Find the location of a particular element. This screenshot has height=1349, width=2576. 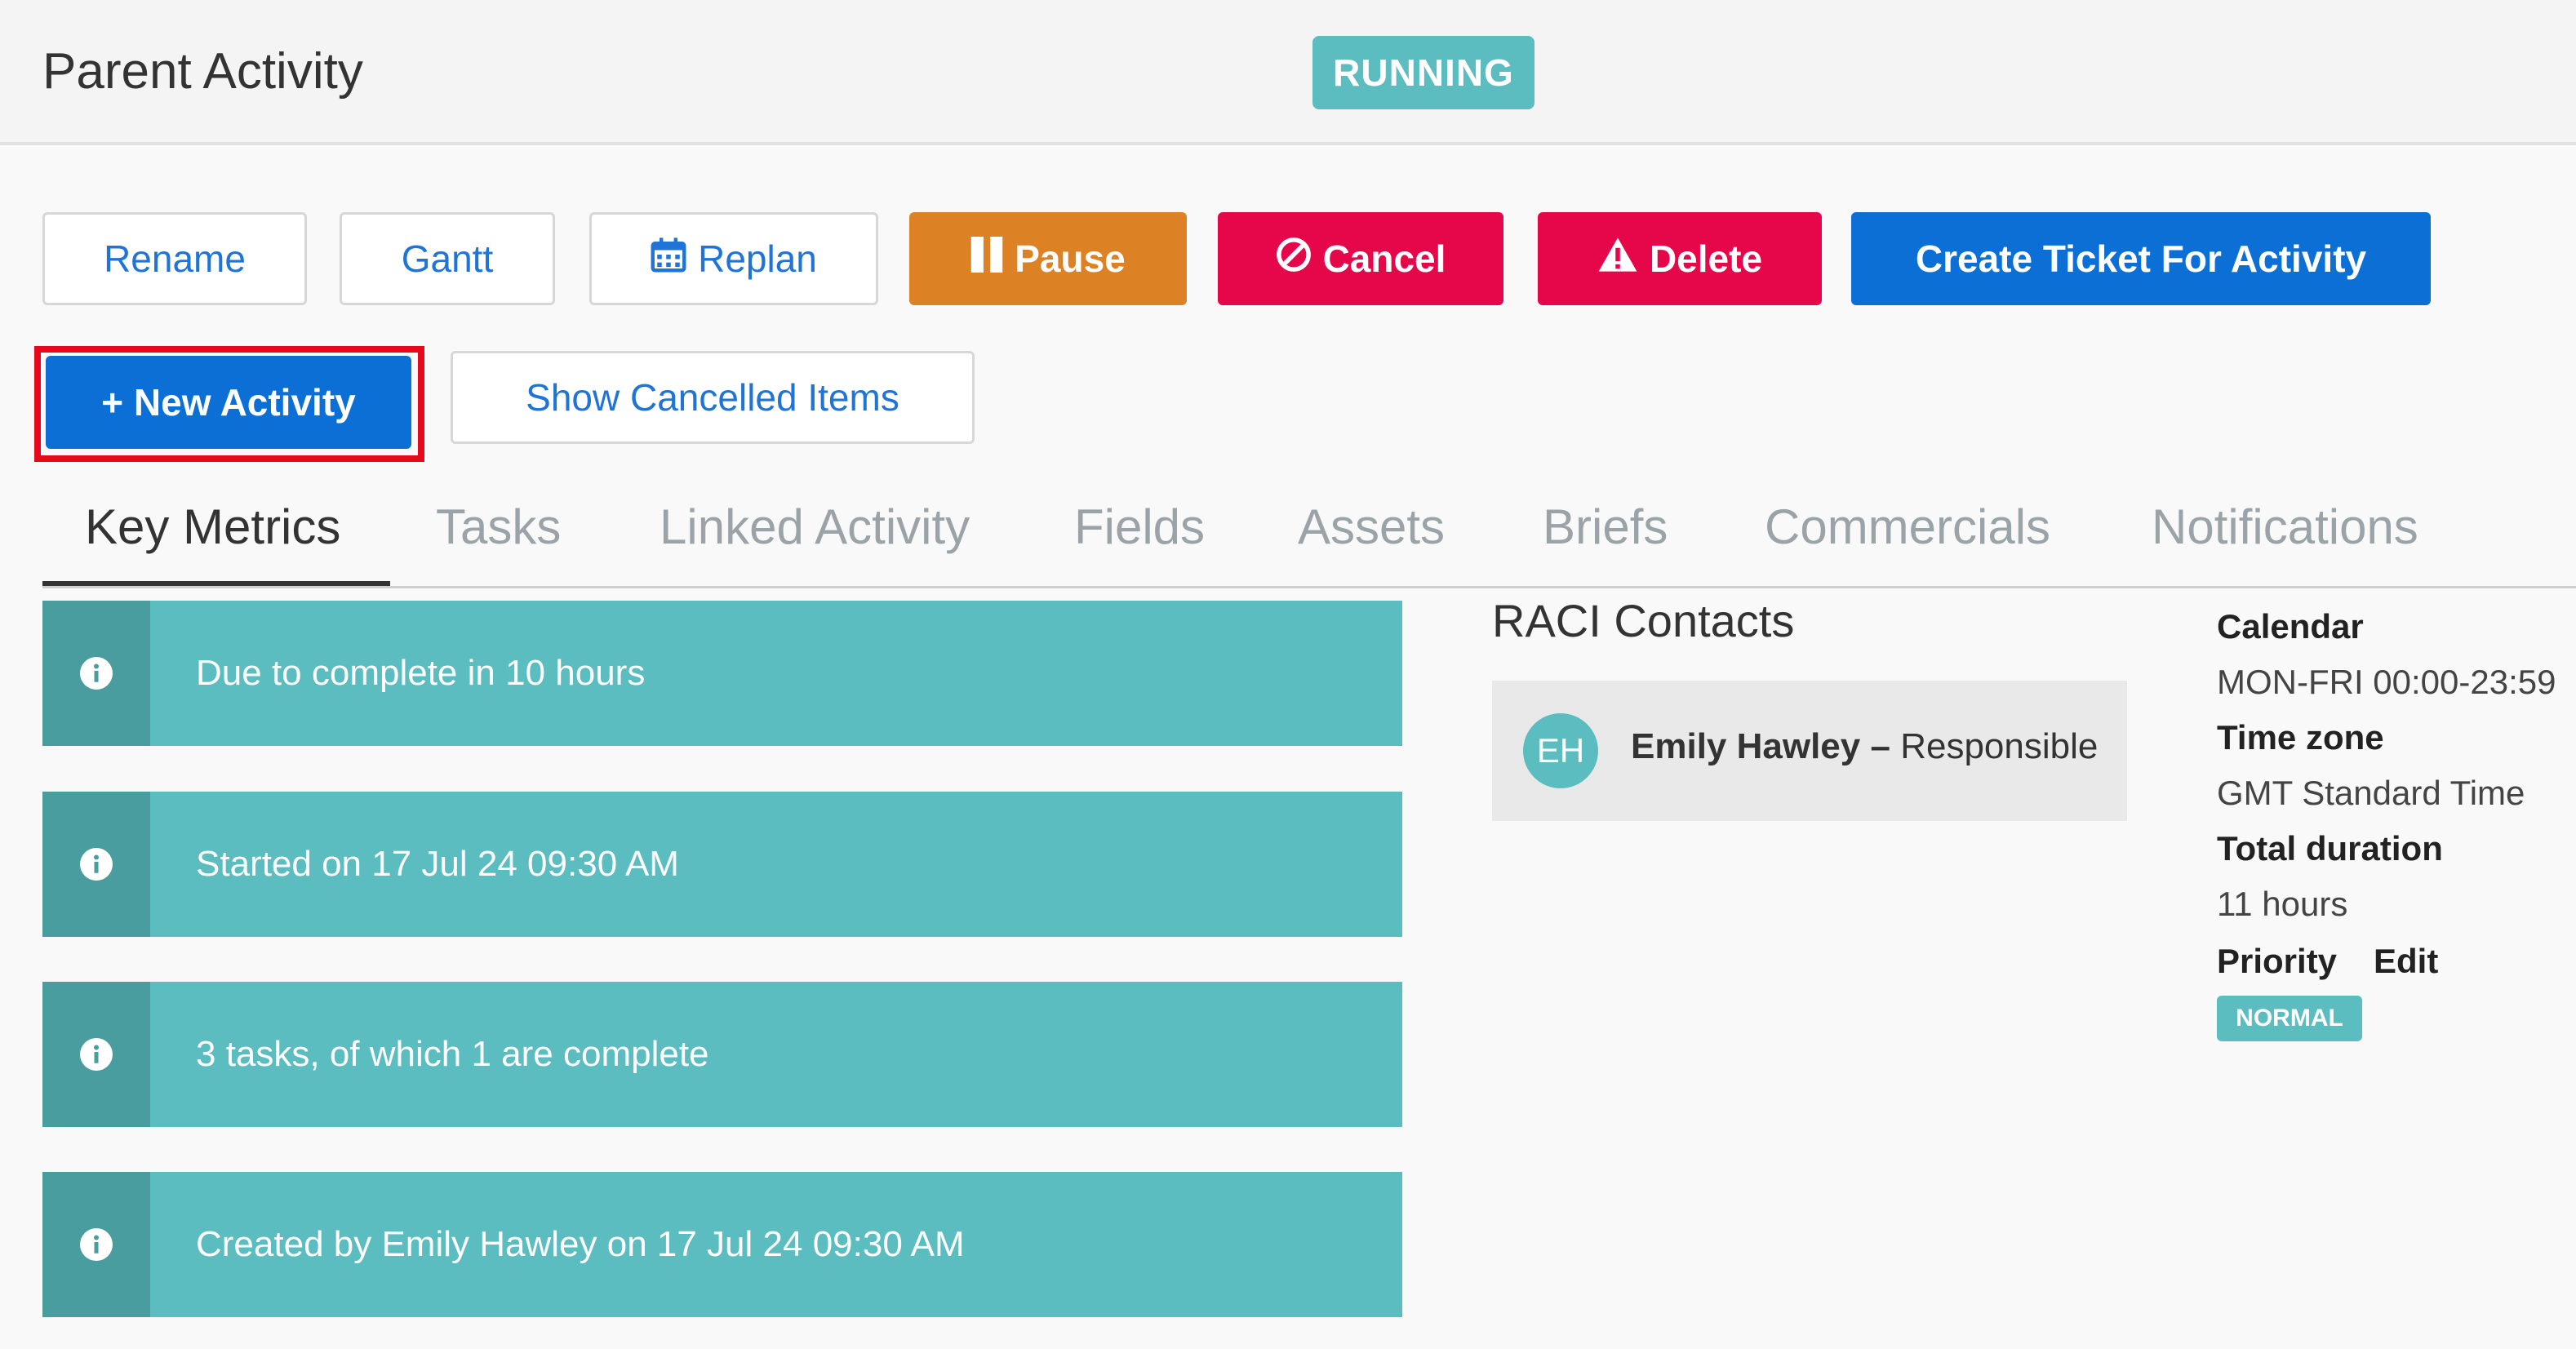

delete-button-label: Delete is located at coordinates (1706, 258).